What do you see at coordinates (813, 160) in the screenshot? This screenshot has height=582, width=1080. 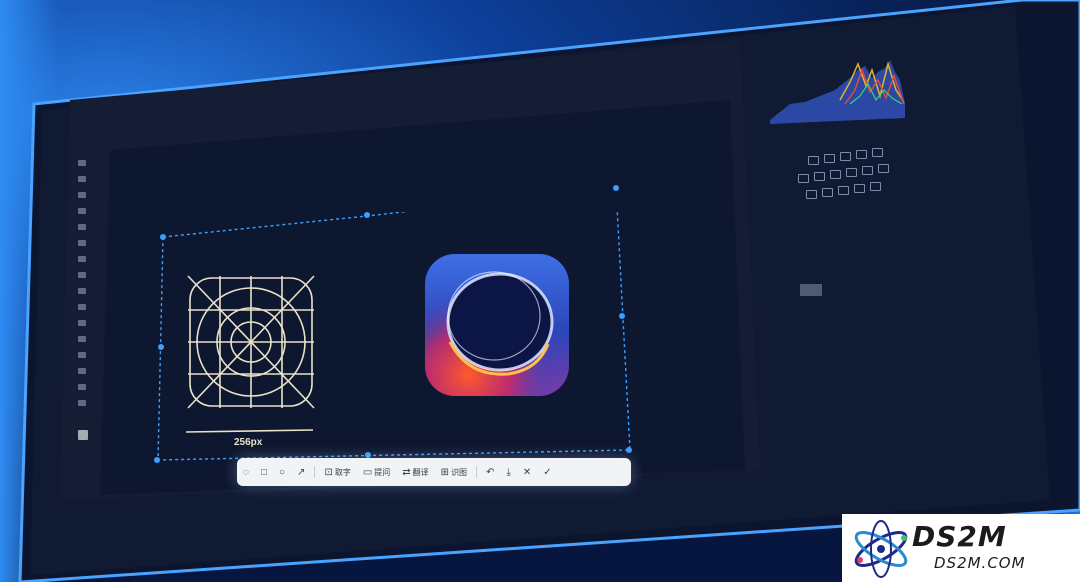 I see `adjust-brightness-icon` at bounding box center [813, 160].